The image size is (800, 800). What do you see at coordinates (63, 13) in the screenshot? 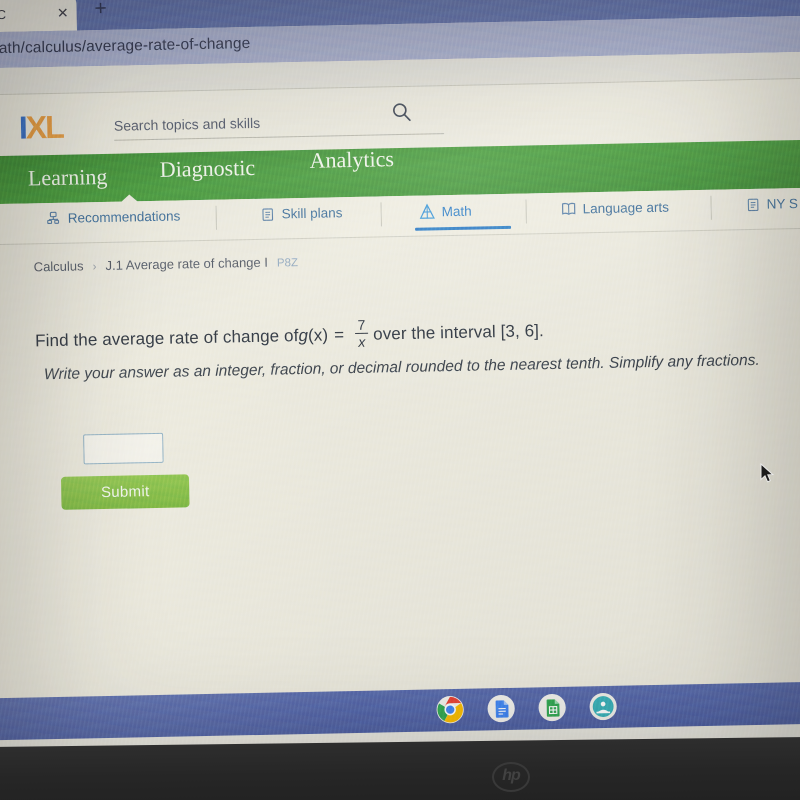
I see `close-icon: ✕` at bounding box center [63, 13].